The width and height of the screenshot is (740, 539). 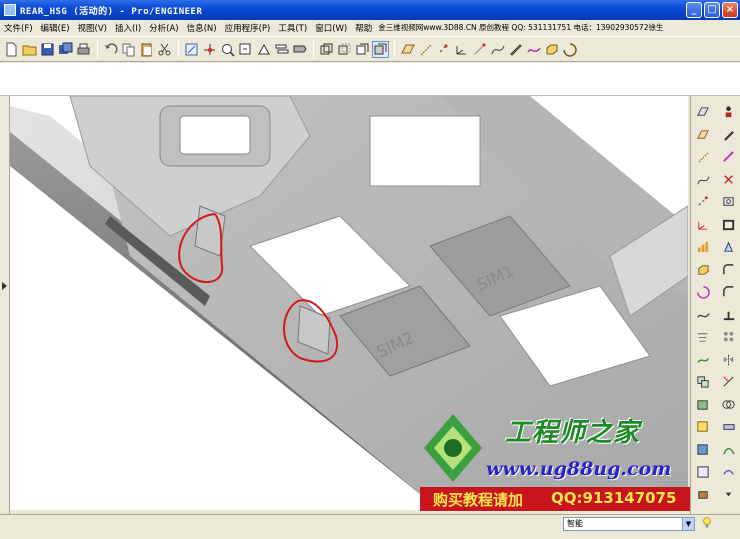 I want to click on repaint-icon, so click(x=191, y=49).